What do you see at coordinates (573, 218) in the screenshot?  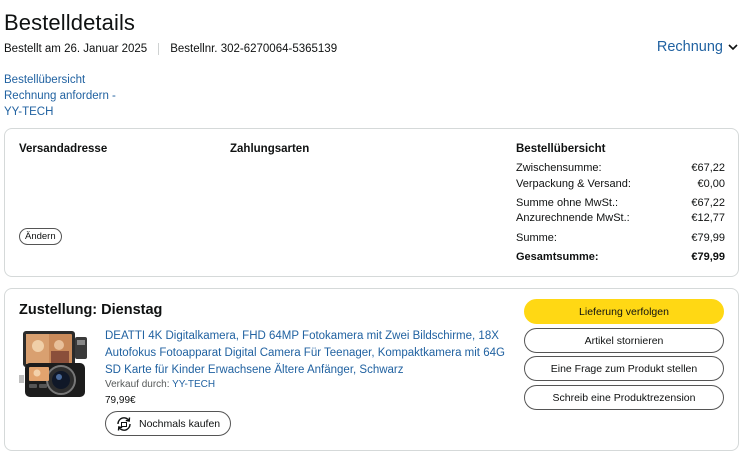 I see `summary-label: Anzurechnende MwSt.:` at bounding box center [573, 218].